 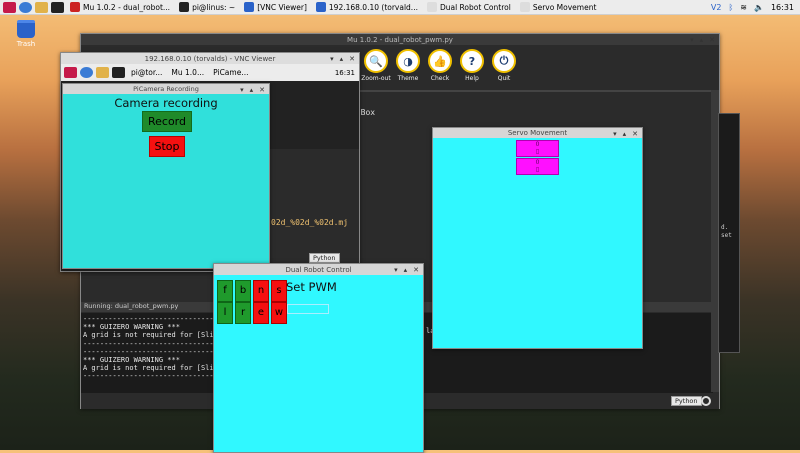 I want to click on taskbar-task-label: Dual Robot Control, so click(x=475, y=7).